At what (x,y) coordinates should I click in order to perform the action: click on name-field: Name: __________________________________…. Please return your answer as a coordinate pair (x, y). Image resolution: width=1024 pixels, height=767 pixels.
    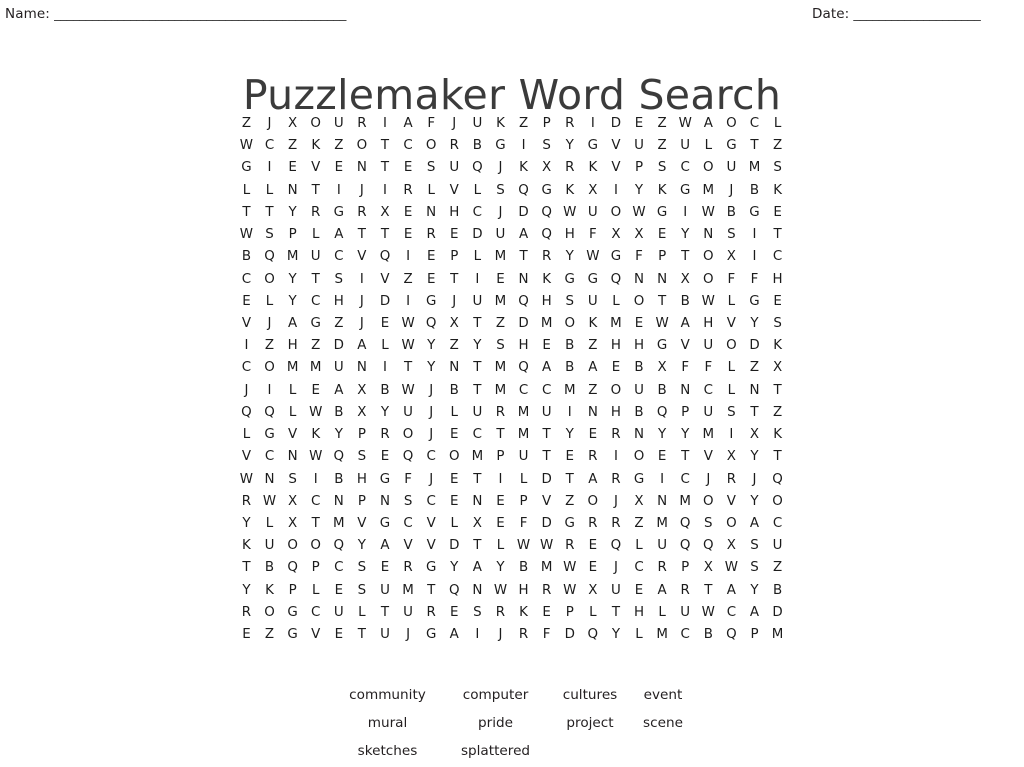
    Looking at the image, I should click on (207, 14).